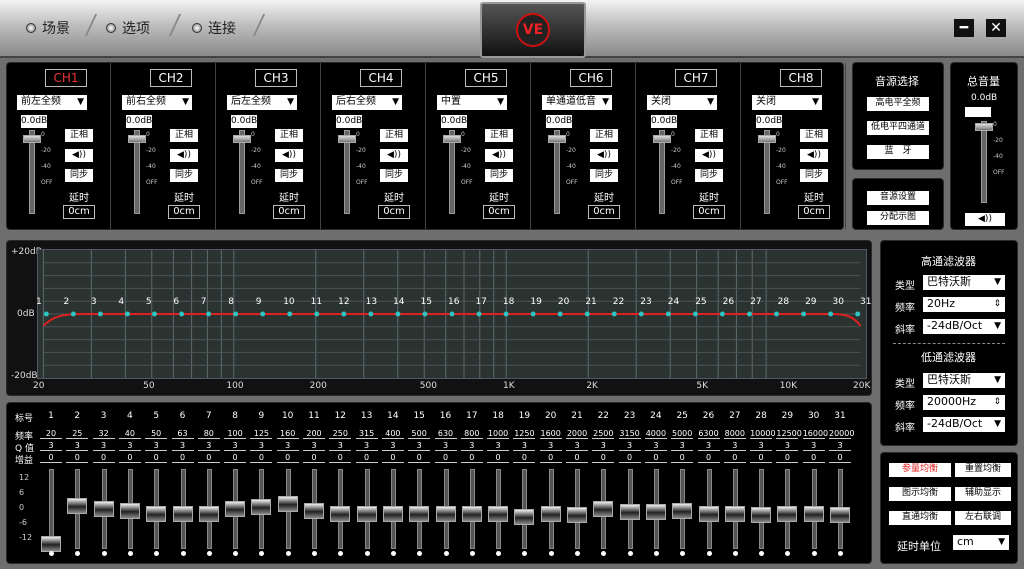 Image resolution: width=1024 pixels, height=569 pixels. Describe the element at coordinates (789, 434) in the screenshot. I see `freq-field: 12500` at that location.